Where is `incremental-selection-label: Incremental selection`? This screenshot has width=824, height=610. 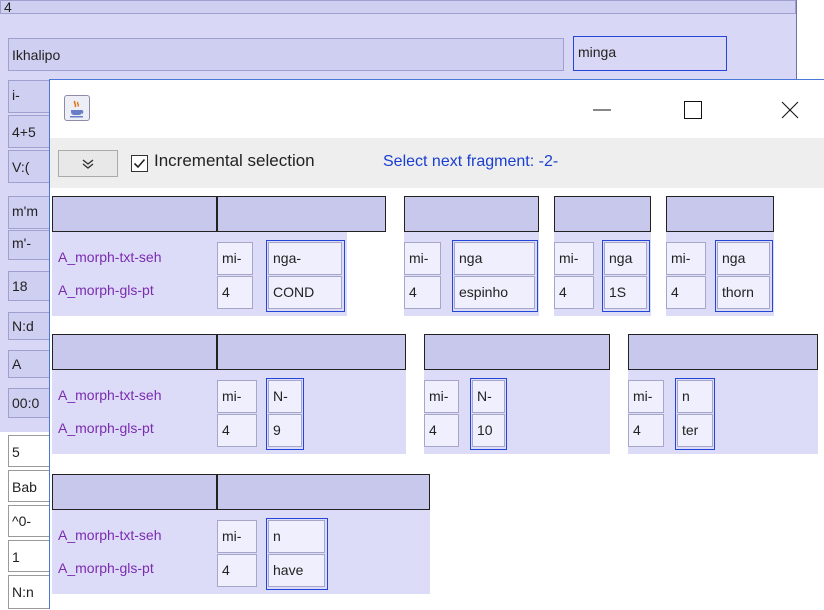
incremental-selection-label: Incremental selection is located at coordinates (234, 161).